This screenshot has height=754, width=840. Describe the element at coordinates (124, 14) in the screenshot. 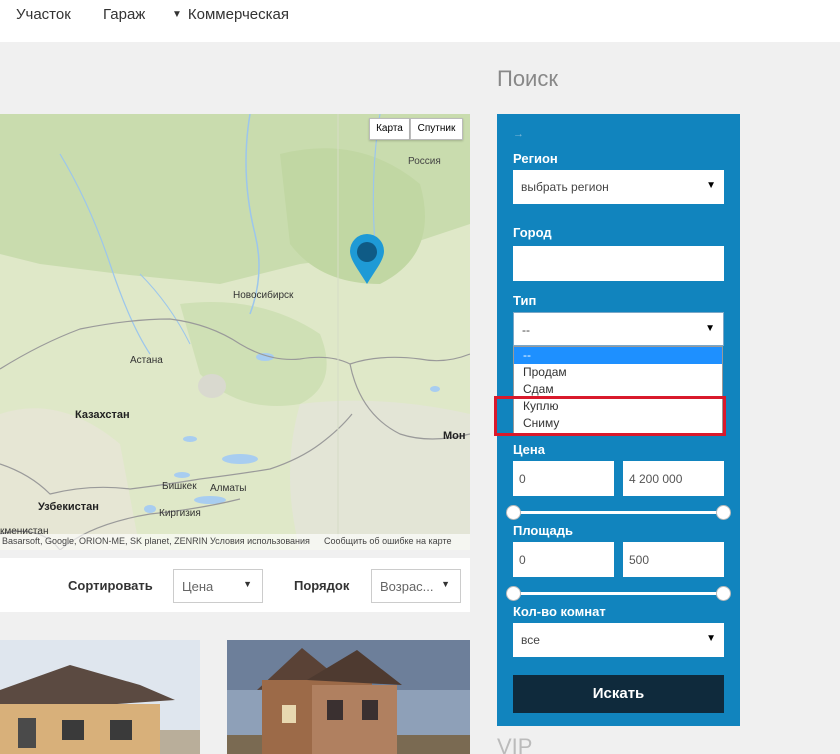

I see `nav-item-garage: Гараж` at that location.